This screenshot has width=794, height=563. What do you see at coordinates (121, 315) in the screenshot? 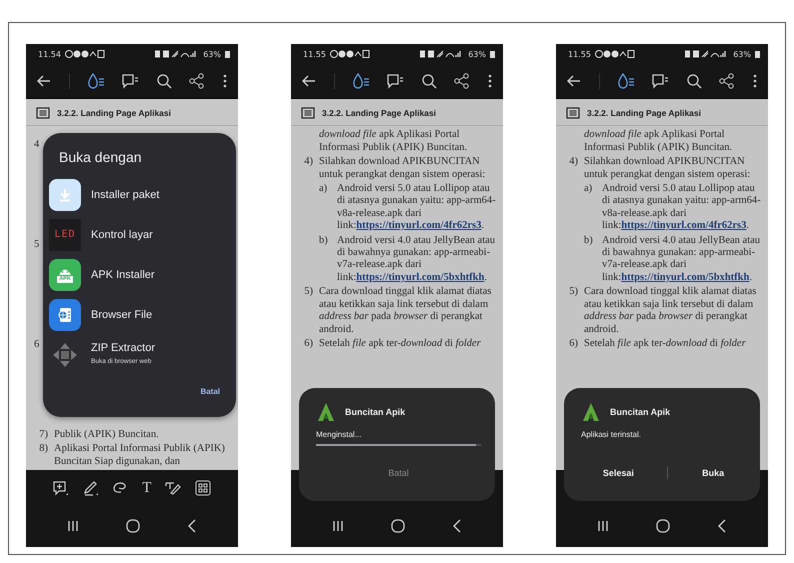
I see `app-name: Browser File` at bounding box center [121, 315].